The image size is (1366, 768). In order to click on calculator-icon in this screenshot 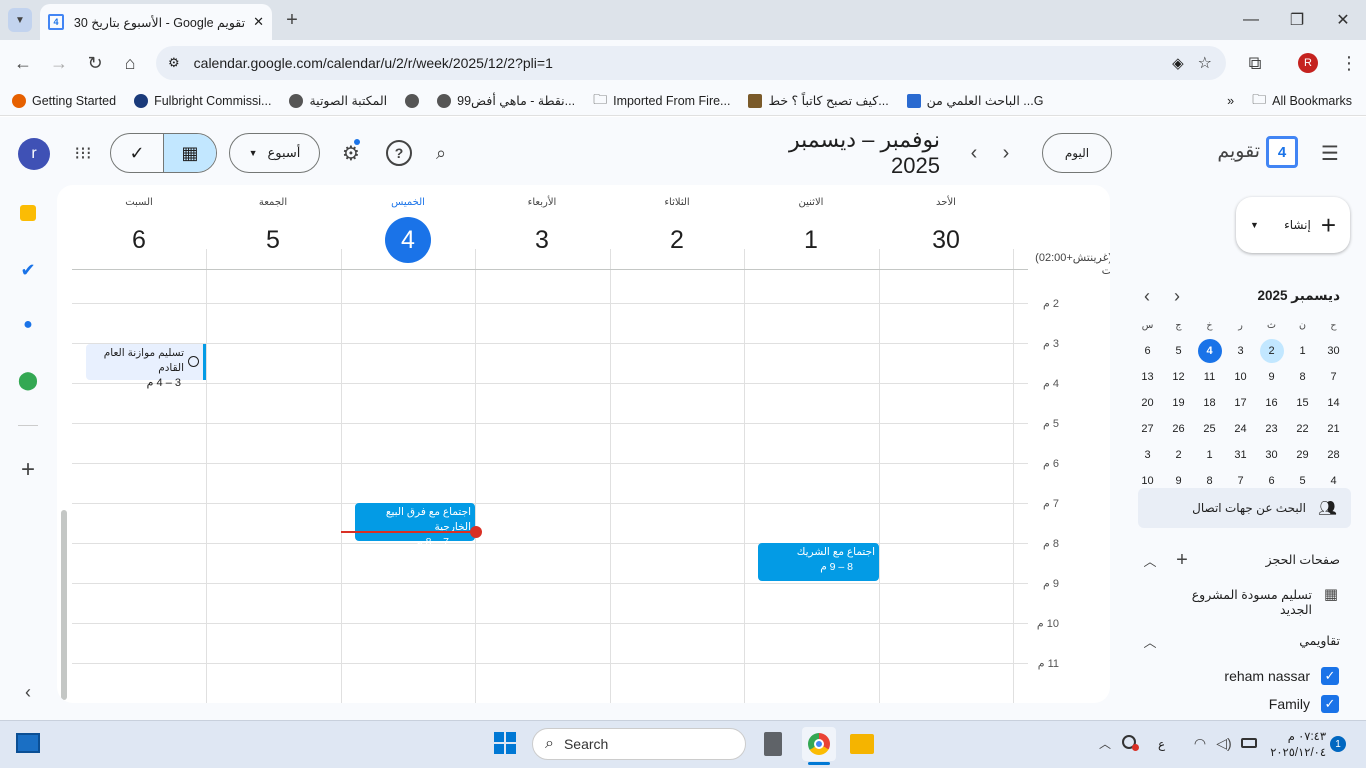, I will do `click(773, 744)`.